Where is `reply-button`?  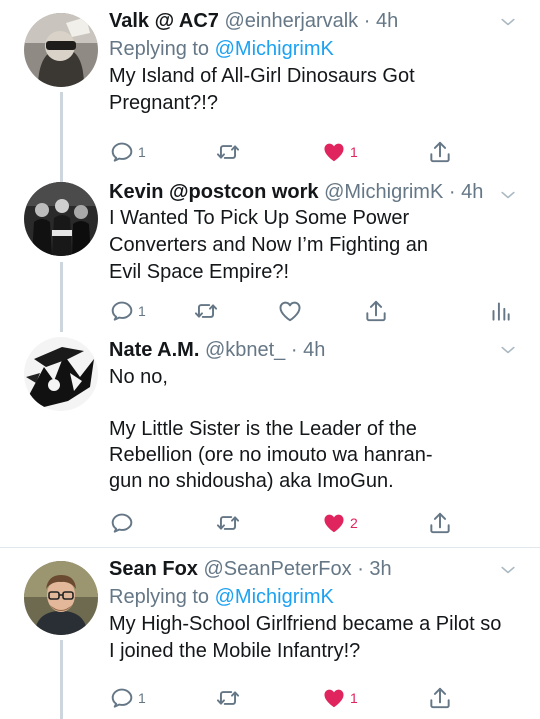
reply-button is located at coordinates (123, 523).